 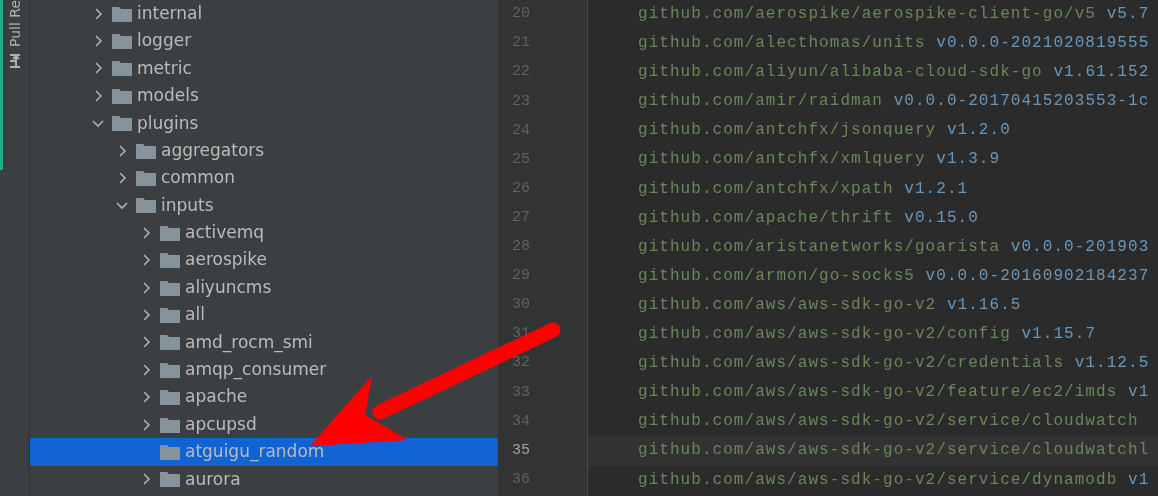 What do you see at coordinates (14, 23) in the screenshot?
I see `tool-window-tab: Pull Re` at bounding box center [14, 23].